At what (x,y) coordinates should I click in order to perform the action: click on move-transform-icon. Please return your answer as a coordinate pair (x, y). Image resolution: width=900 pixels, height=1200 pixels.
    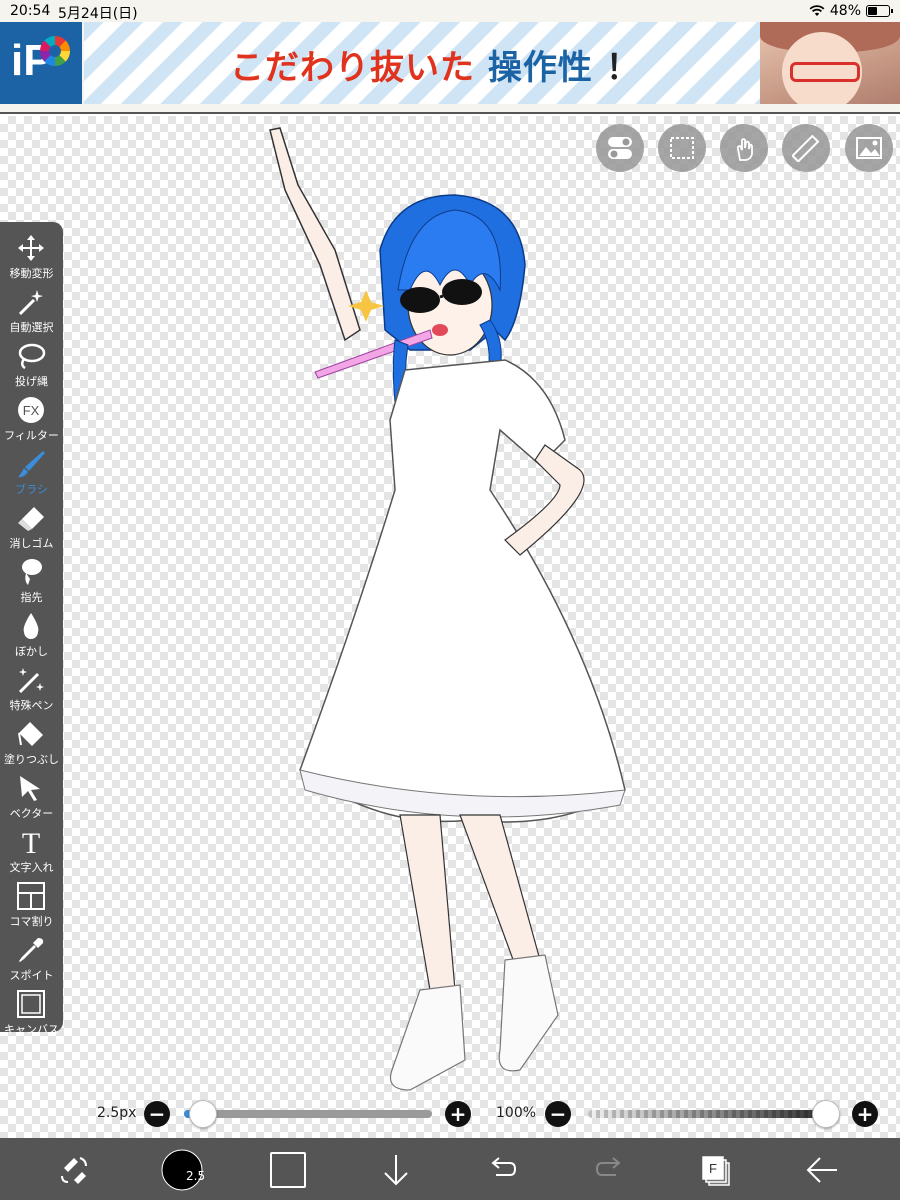
    Looking at the image, I should click on (31, 248).